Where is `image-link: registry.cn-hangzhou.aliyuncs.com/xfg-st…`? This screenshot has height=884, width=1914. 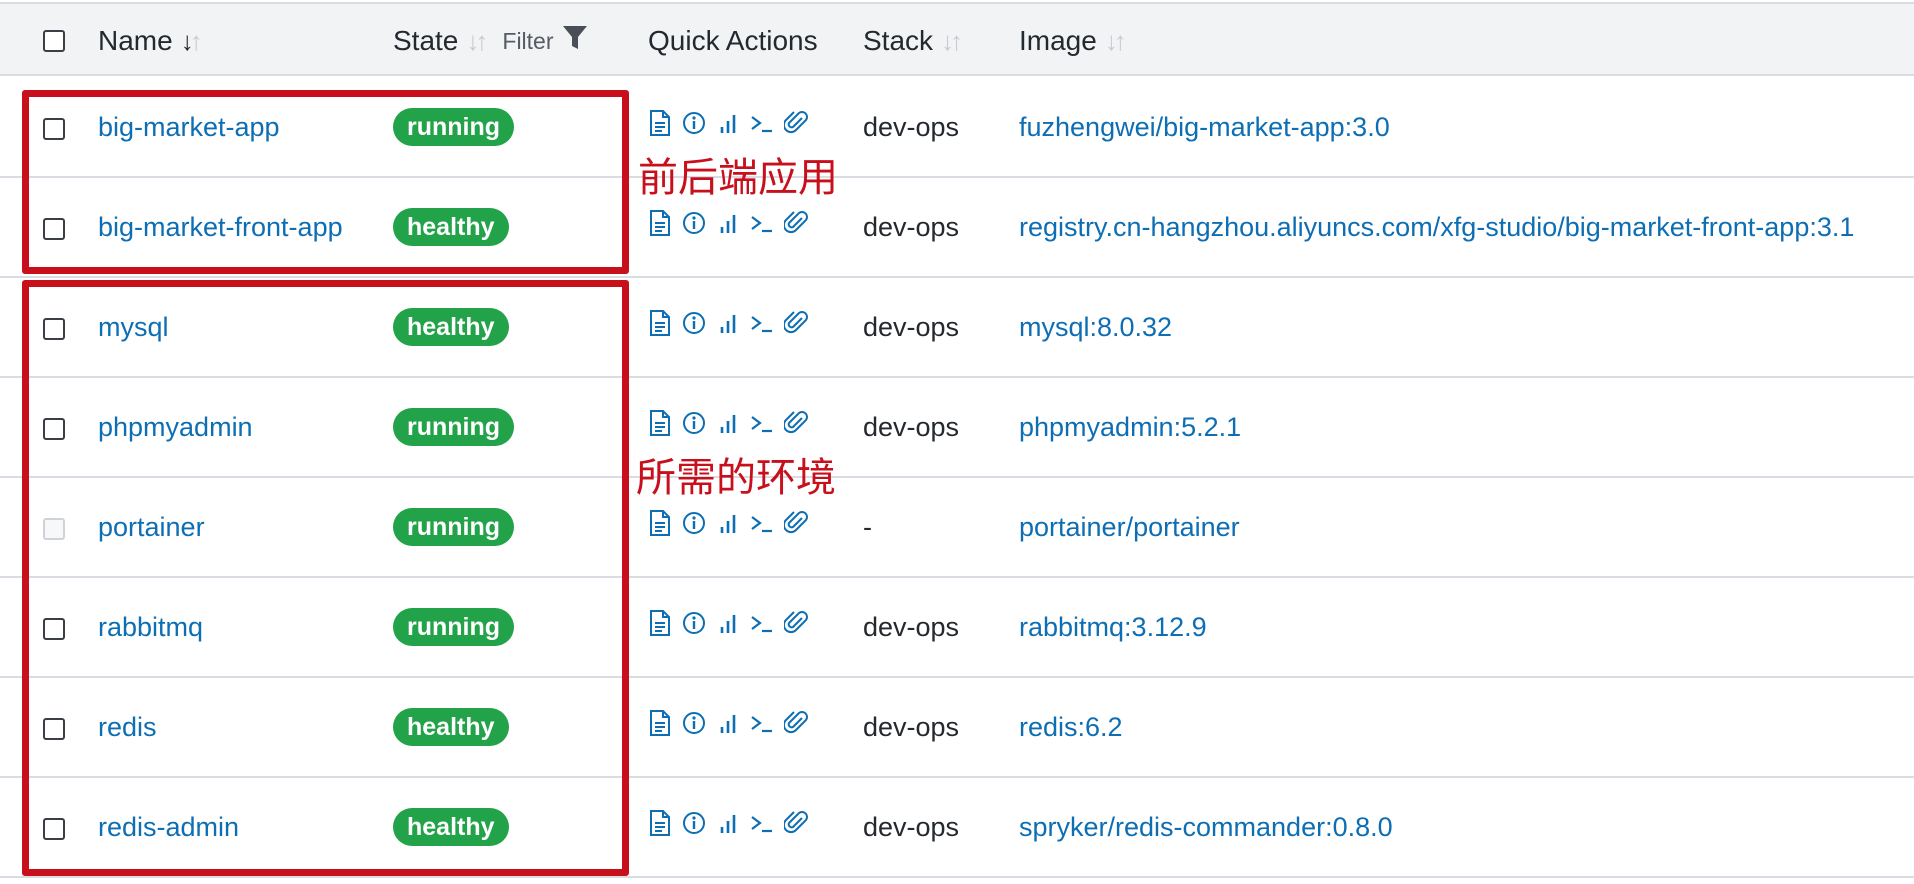
image-link: registry.cn-hangzhou.aliyuncs.com/xfg-st… is located at coordinates (1436, 227).